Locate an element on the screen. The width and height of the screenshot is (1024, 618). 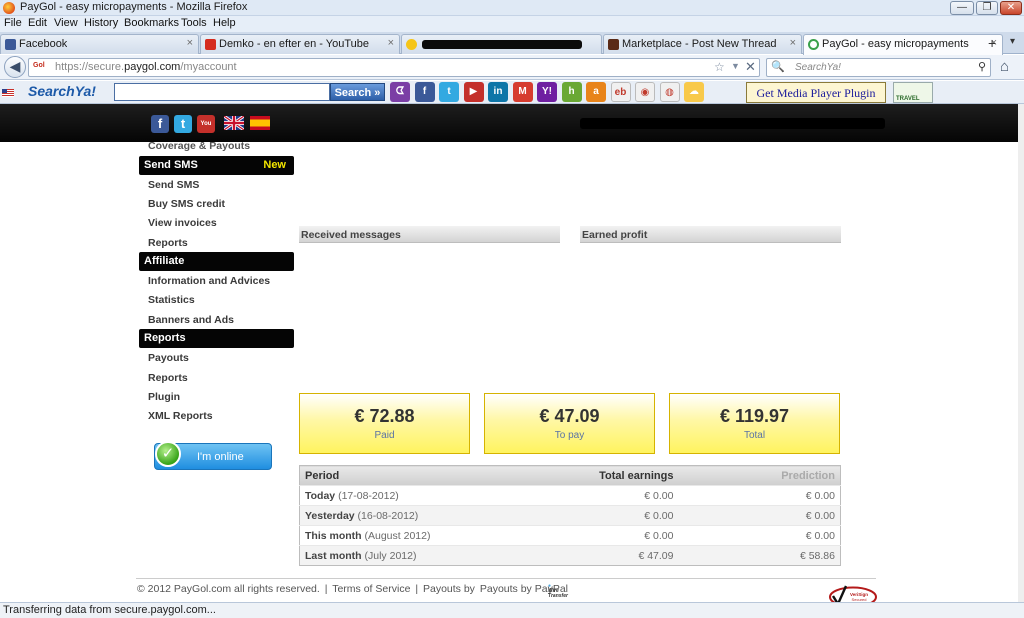
back-button: ◀ is located at coordinates (15, 67).